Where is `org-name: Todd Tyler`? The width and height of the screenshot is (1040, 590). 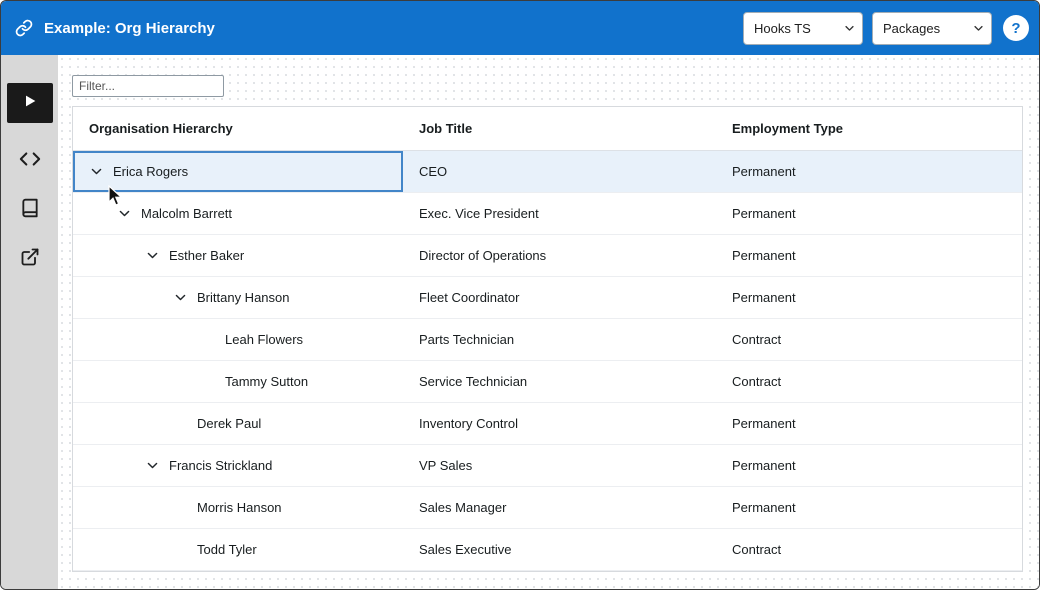
org-name: Todd Tyler is located at coordinates (227, 549).